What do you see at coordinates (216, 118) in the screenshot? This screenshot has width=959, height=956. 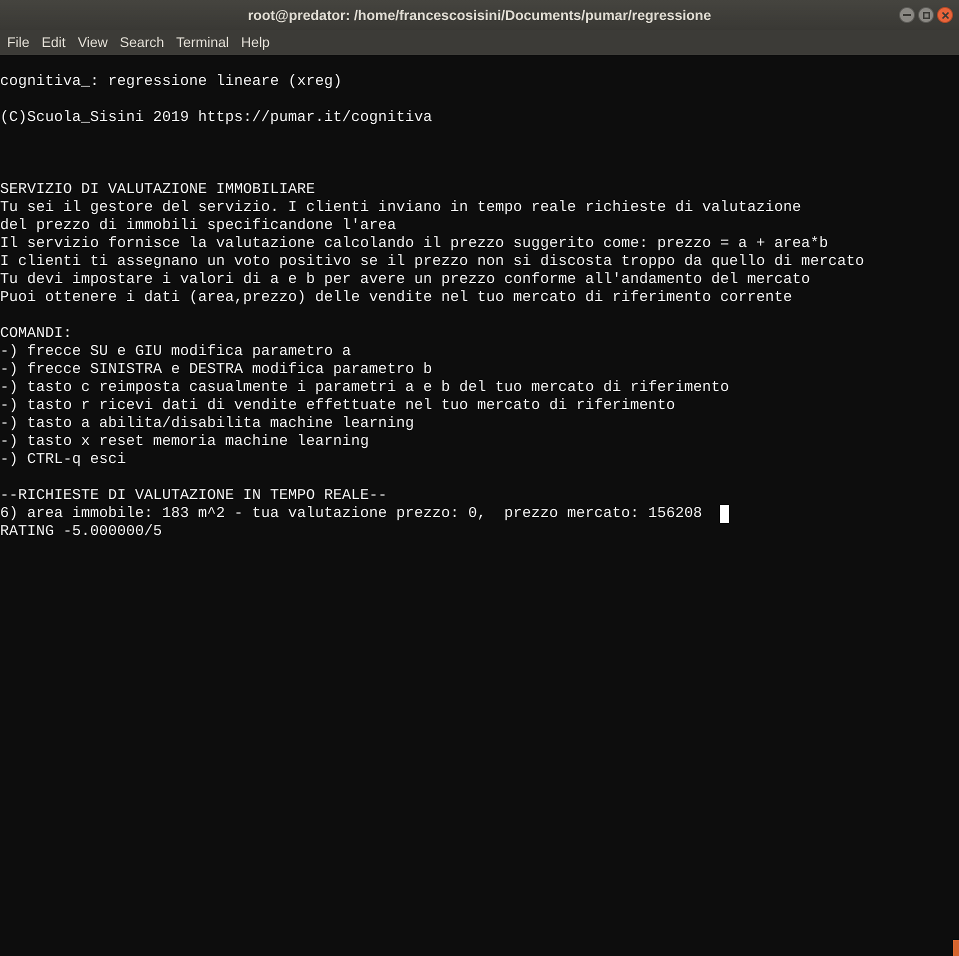 I see `terminal-line: (C)Scuola_Sisini 2019 https://pumar.it/cognitiva` at bounding box center [216, 118].